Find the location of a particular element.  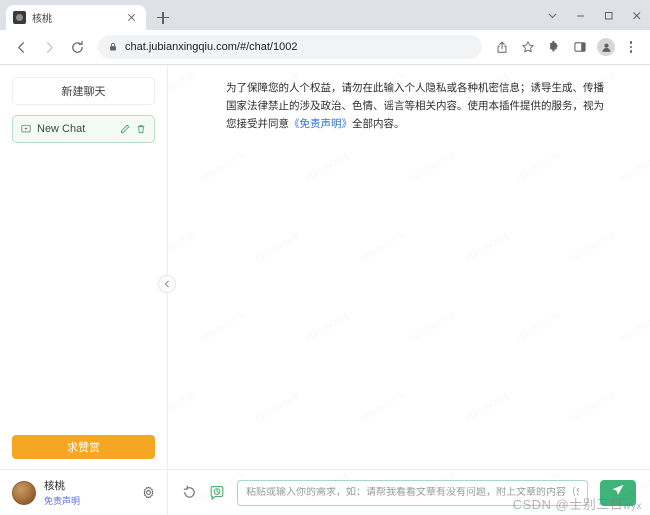

back-icon is located at coordinates (21, 47).